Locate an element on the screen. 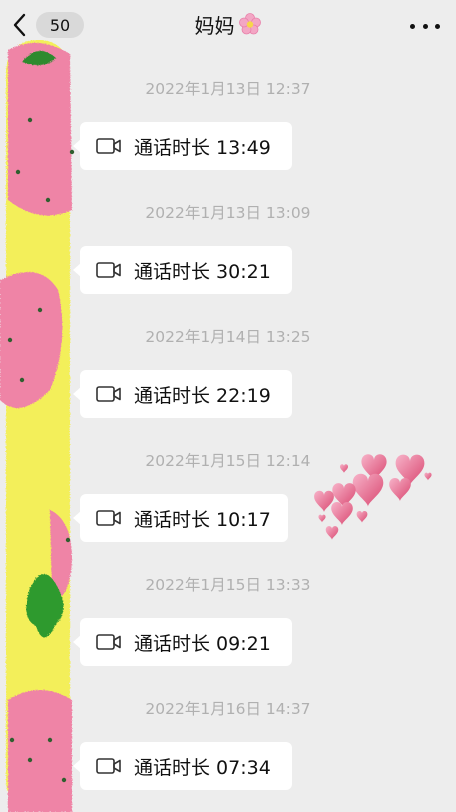 The height and width of the screenshot is (812, 456). call-record-bubble: 通话时长 10:17 is located at coordinates (180, 518).